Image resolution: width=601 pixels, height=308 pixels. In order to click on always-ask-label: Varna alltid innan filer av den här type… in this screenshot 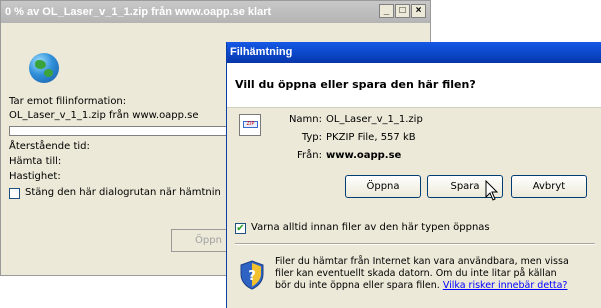, I will do `click(370, 227)`.